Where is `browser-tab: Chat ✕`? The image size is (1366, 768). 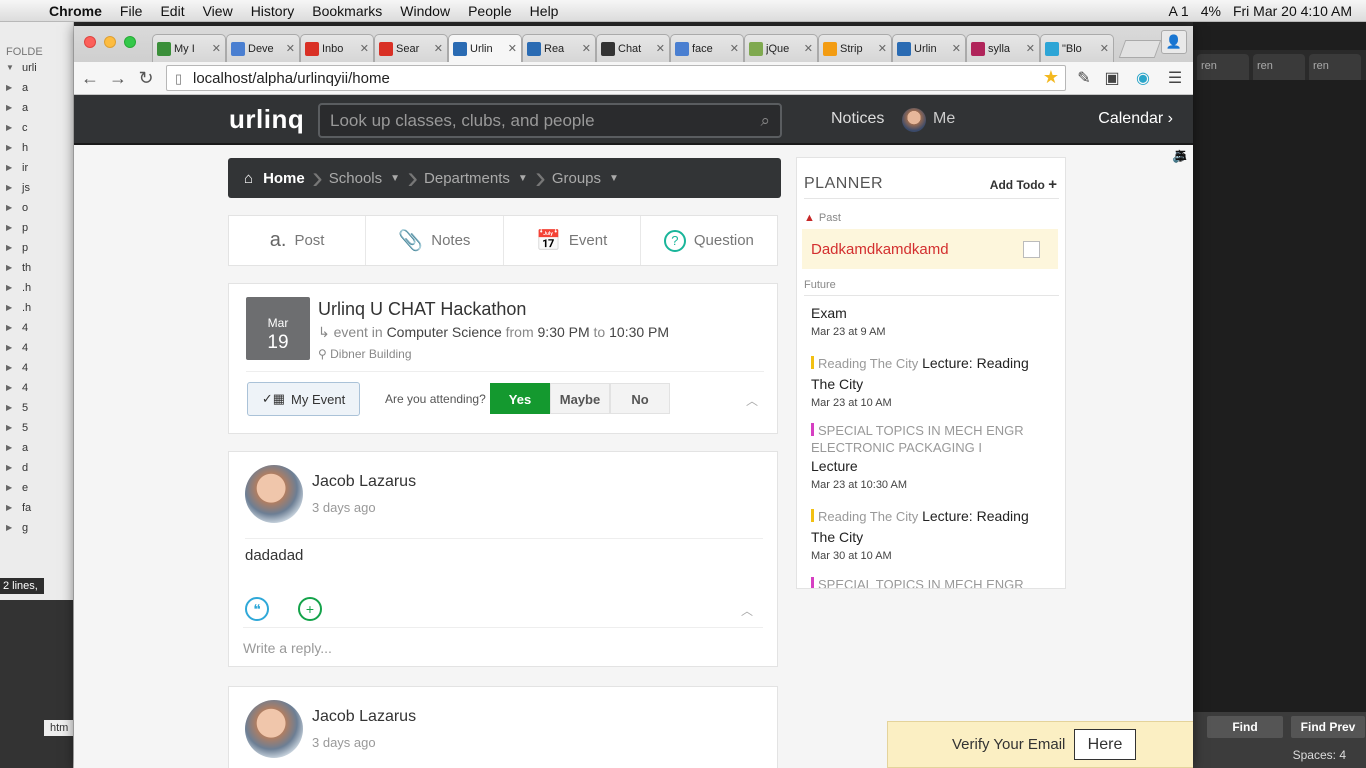
browser-tab: Chat ✕ is located at coordinates (633, 48).